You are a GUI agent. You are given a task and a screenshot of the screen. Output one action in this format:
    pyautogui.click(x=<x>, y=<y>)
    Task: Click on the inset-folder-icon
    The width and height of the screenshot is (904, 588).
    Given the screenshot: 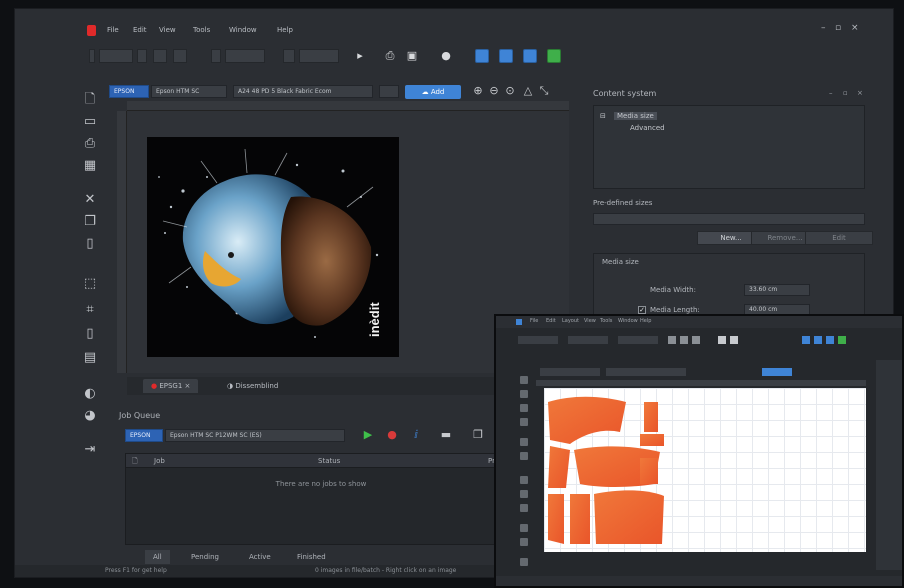 What is the action you would take?
    pyautogui.click(x=734, y=340)
    